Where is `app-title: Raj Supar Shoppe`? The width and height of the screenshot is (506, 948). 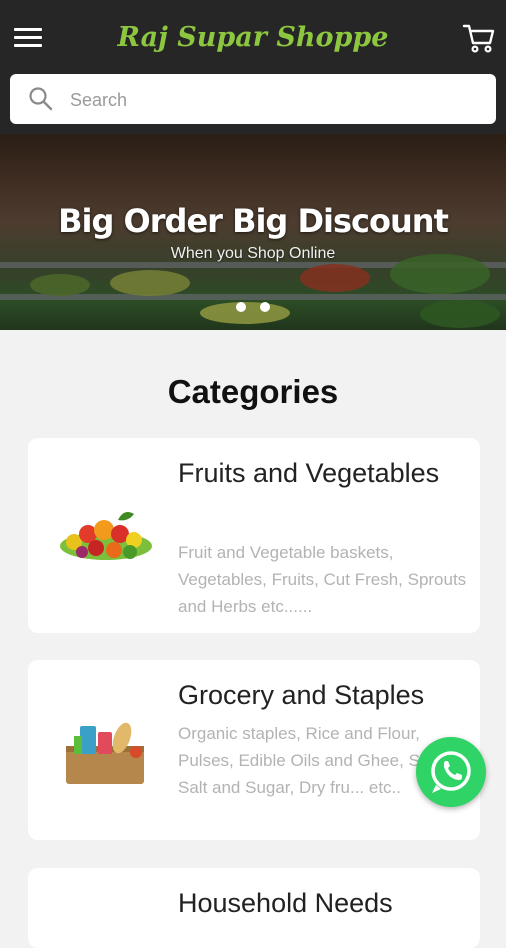
app-title: Raj Supar Shoppe is located at coordinates (253, 37).